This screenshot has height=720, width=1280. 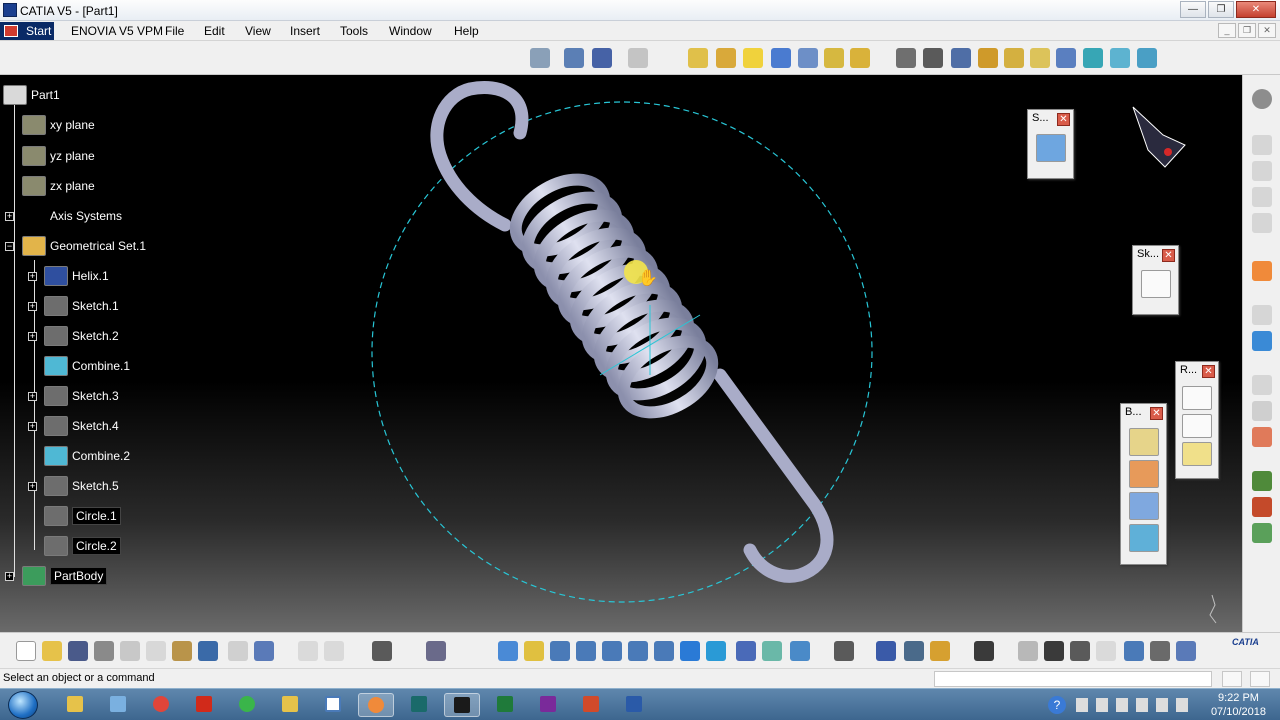 I want to click on rotate-view-icon, so click(x=586, y=651).